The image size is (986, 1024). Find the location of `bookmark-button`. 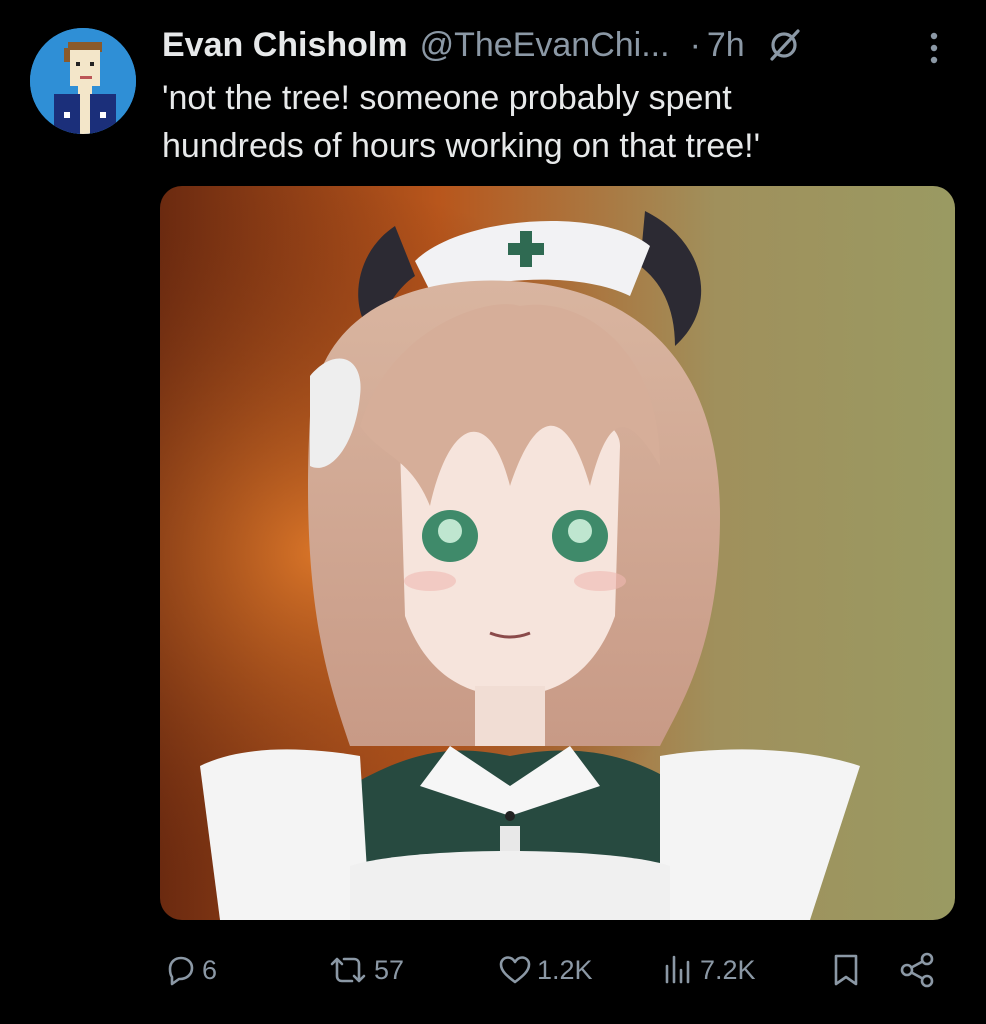

bookmark-button is located at coordinates (846, 970).